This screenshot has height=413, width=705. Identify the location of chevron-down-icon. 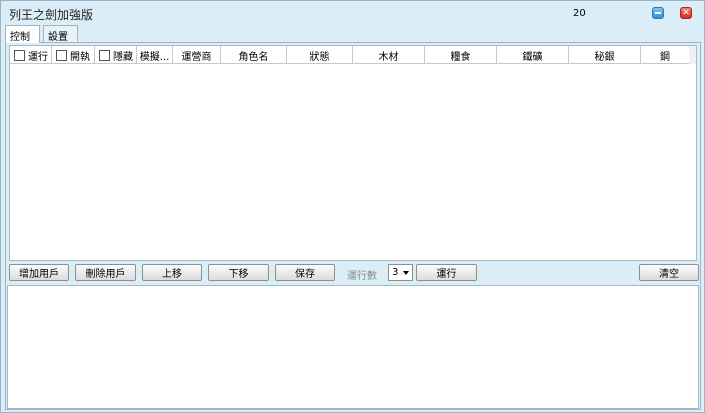
(406, 273).